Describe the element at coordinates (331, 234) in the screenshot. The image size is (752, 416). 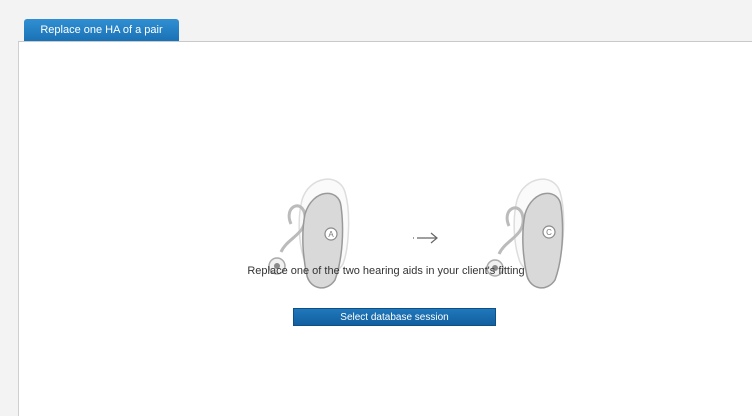
I see `hearing-aid-a-letter: A` at that location.